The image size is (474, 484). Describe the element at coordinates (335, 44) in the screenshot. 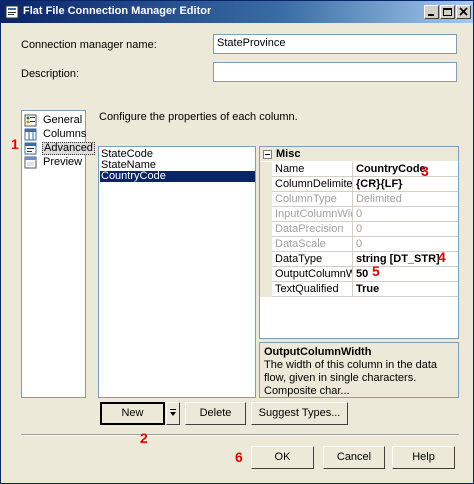

I see `connection-name-input: StateProvince` at that location.